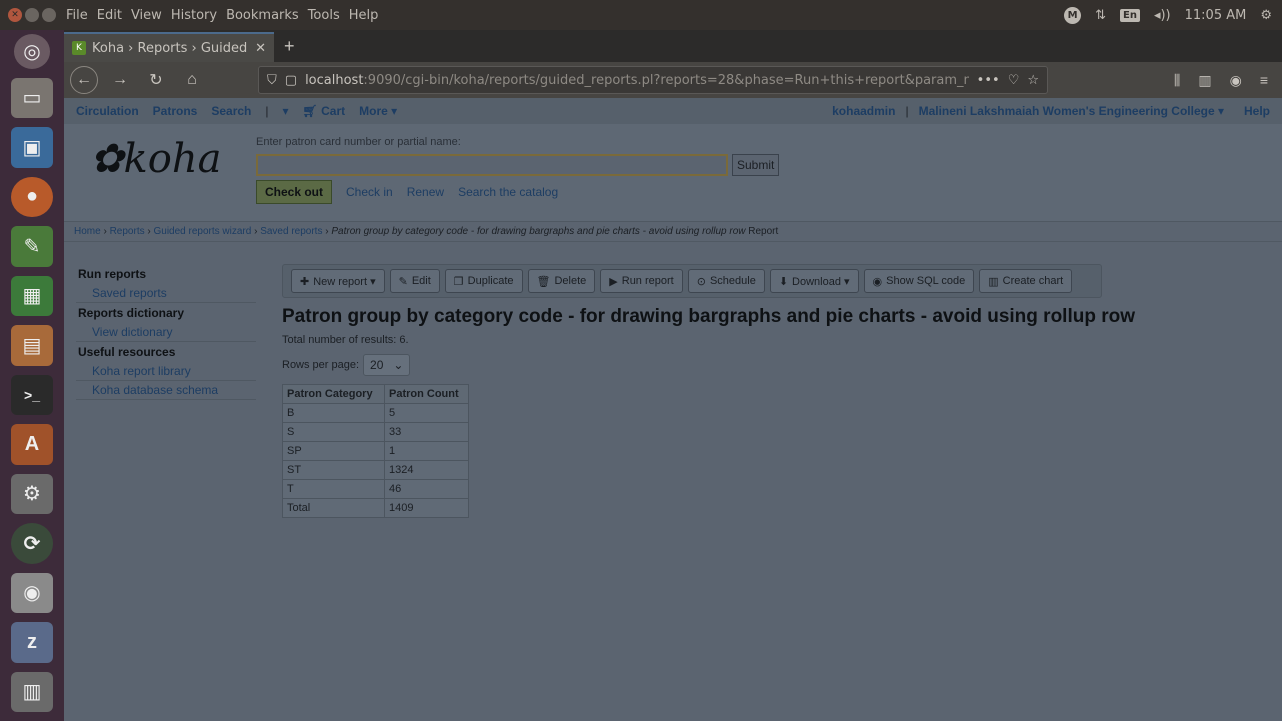 The image size is (1282, 721). I want to click on show-sql-button: ◉ Show SQL code, so click(919, 281).